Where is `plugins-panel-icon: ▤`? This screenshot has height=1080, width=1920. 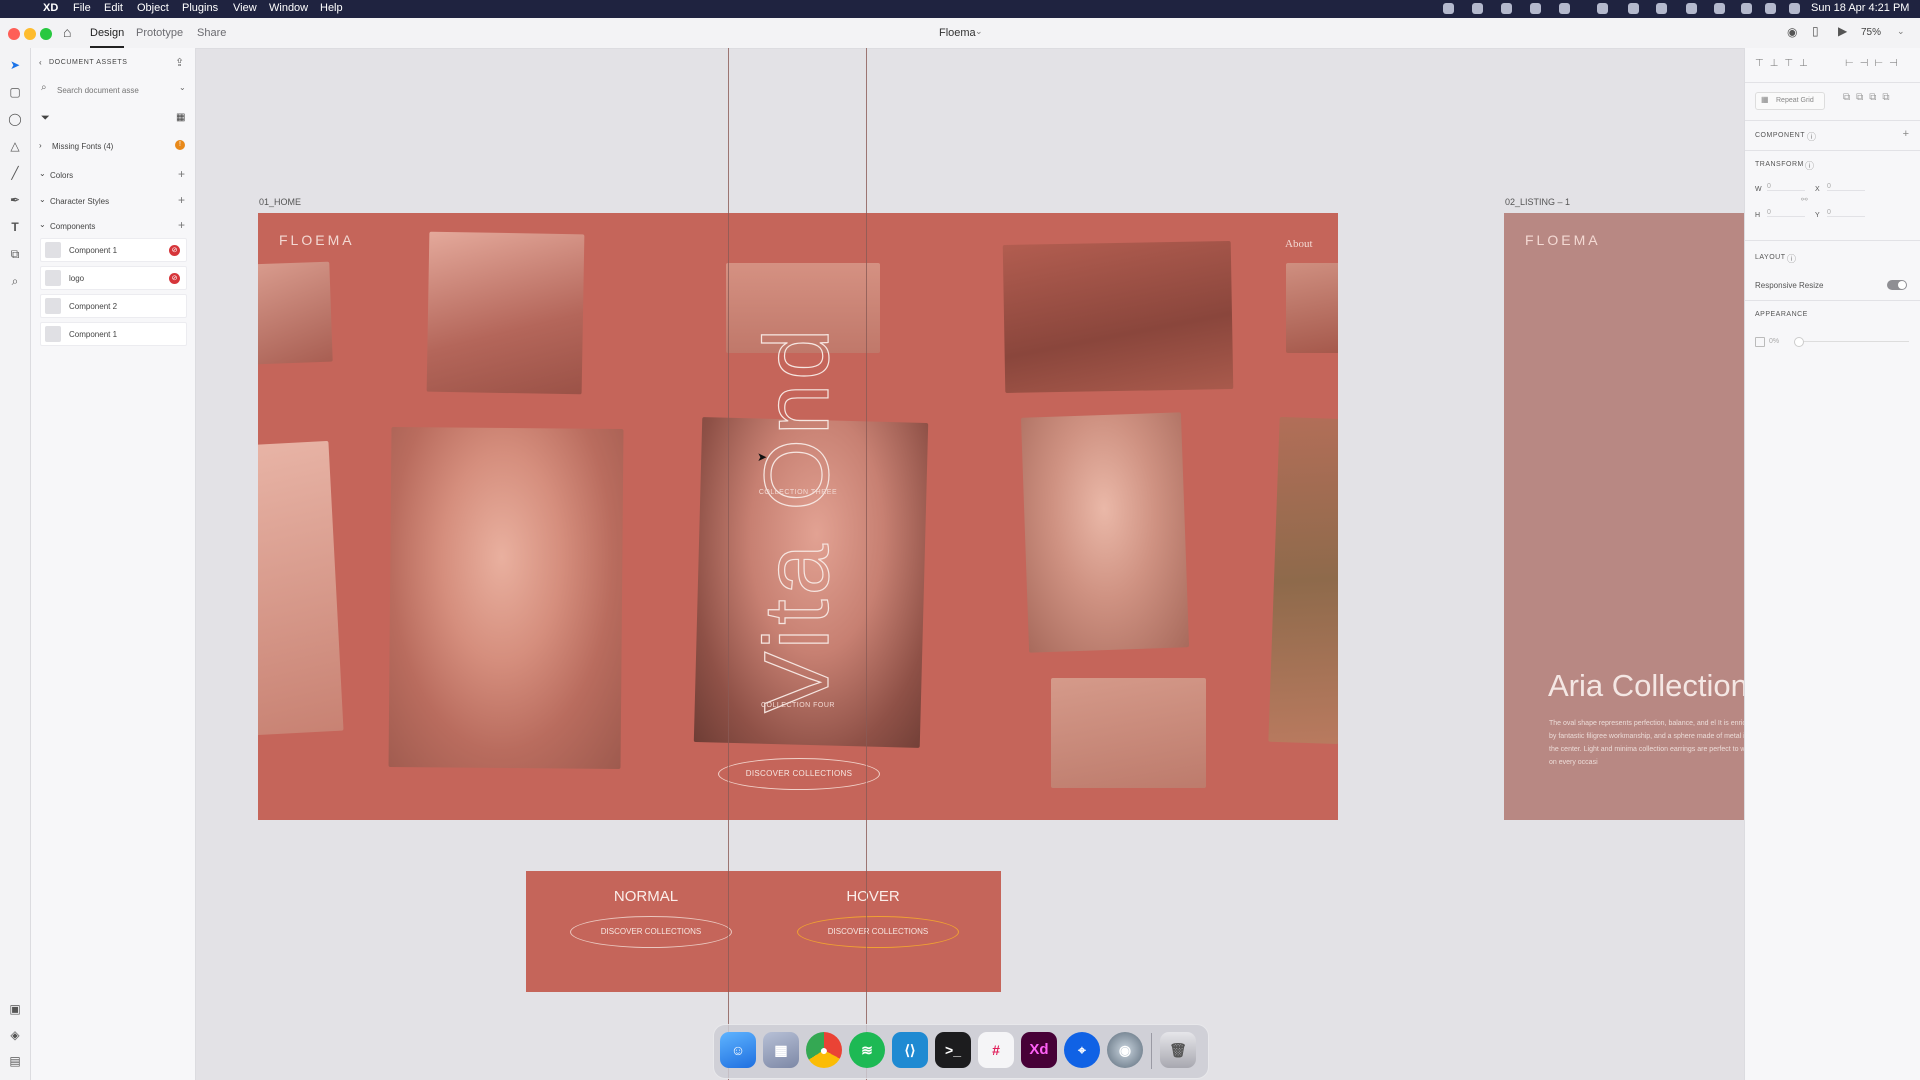
plugins-panel-icon: ▤ is located at coordinates (15, 1061).